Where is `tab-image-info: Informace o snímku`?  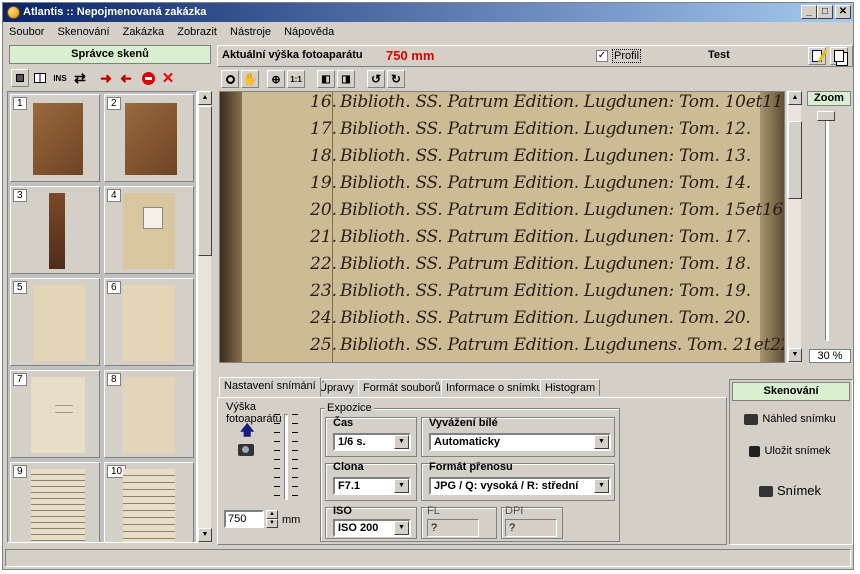
tab-image-info: Informace o snímku is located at coordinates (494, 387).